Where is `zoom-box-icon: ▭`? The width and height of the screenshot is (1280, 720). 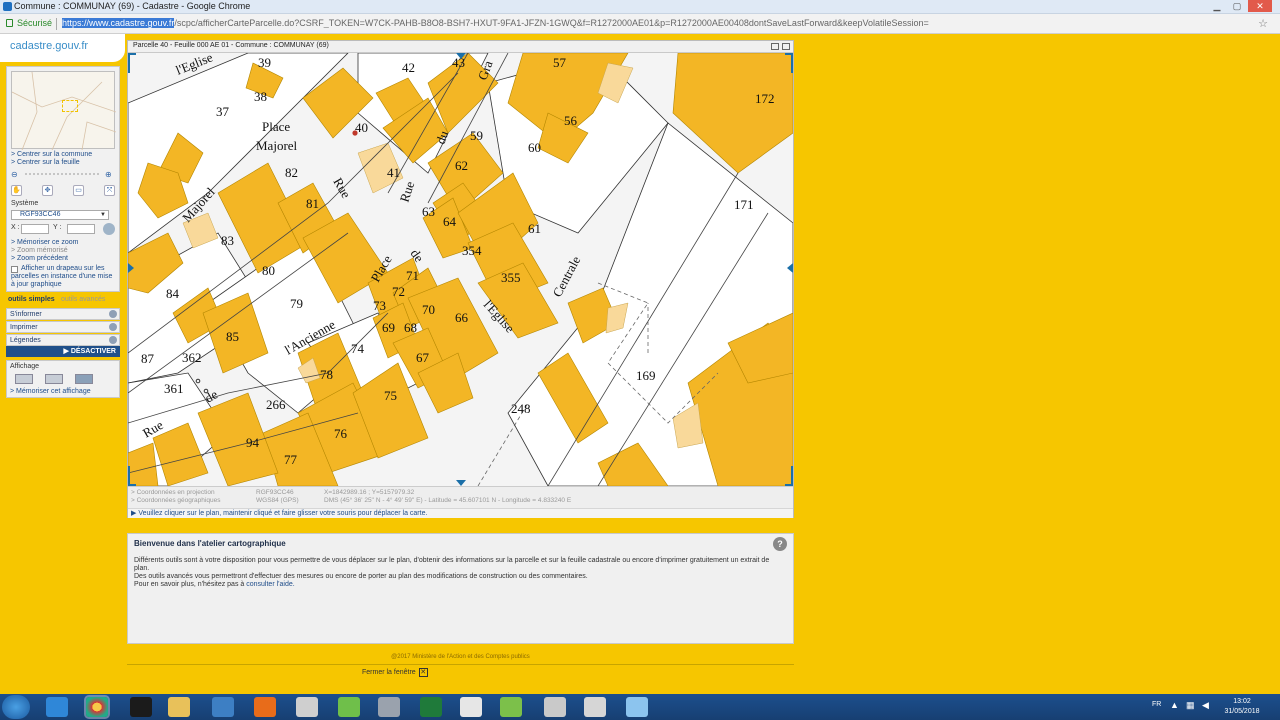
zoom-box-icon: ▭ is located at coordinates (78, 190).